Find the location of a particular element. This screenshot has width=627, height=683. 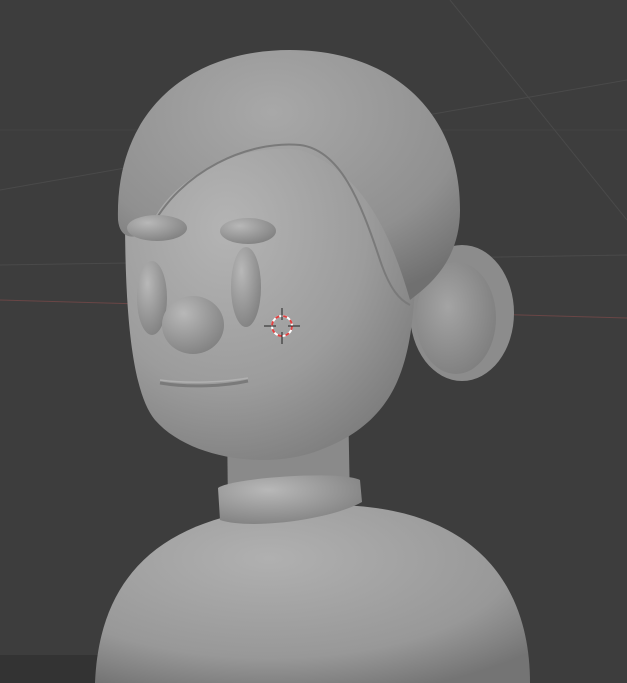

floor-plane is located at coordinates (50, 669).